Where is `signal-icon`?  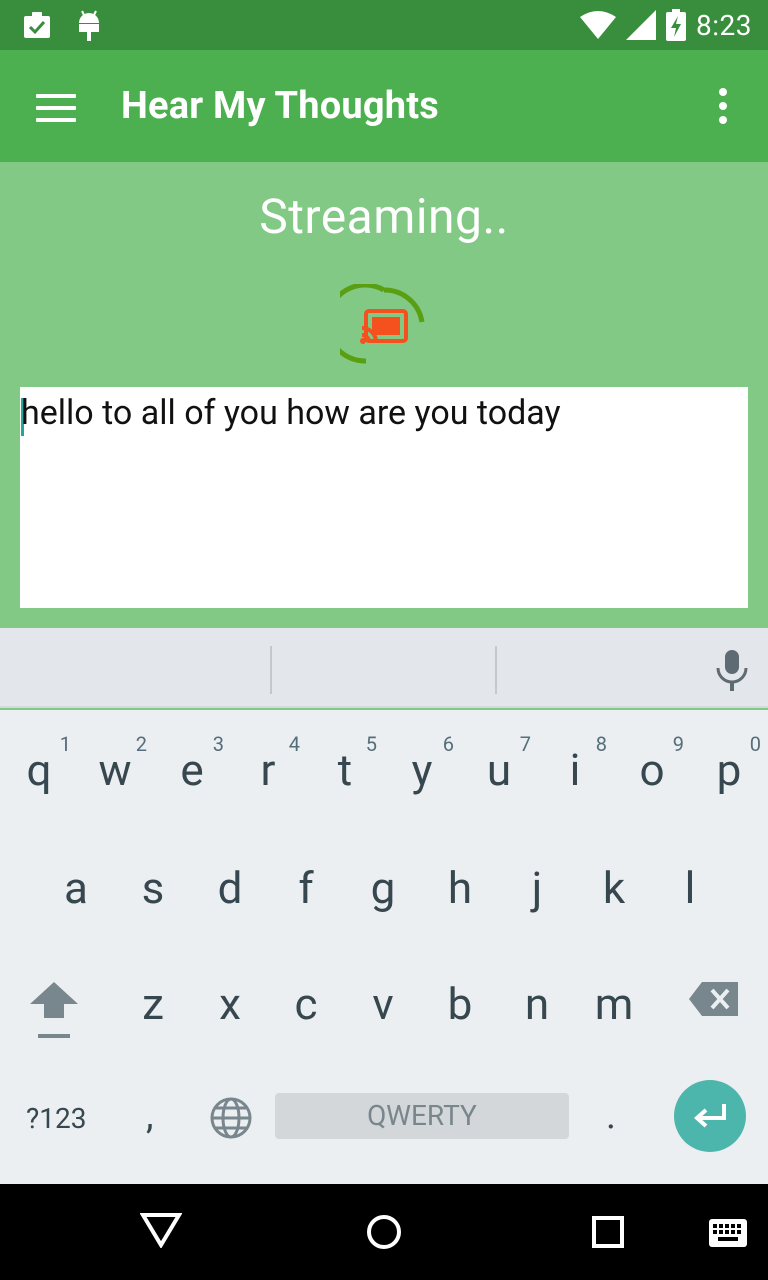
signal-icon is located at coordinates (641, 25).